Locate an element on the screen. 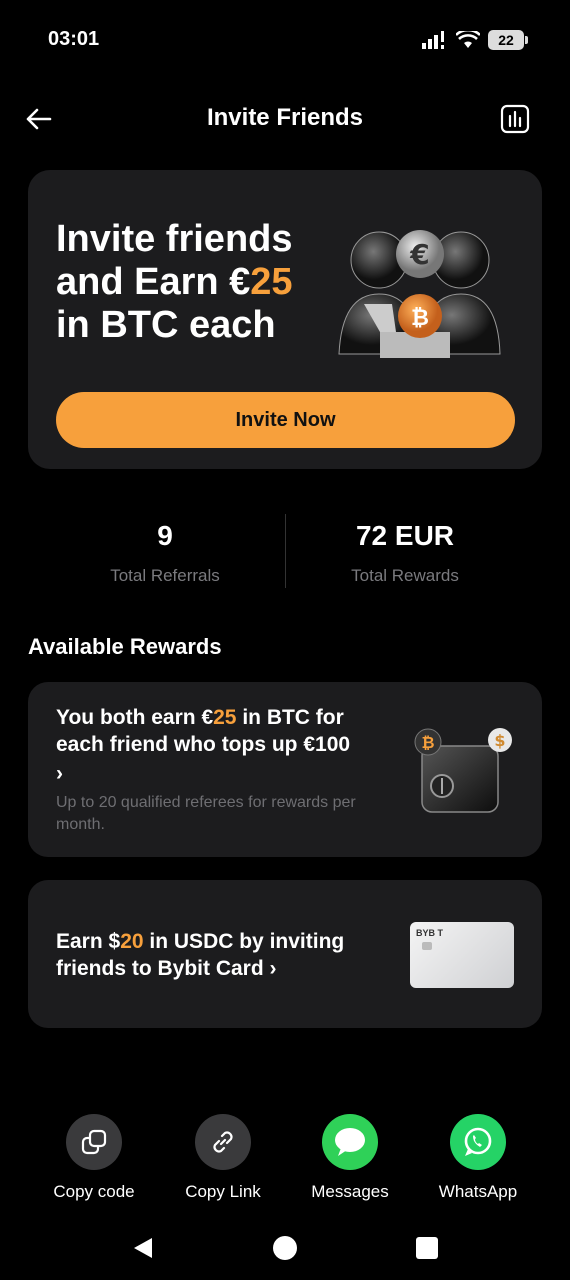 This screenshot has width=570, height=1280. copy-icon is located at coordinates (94, 1142).